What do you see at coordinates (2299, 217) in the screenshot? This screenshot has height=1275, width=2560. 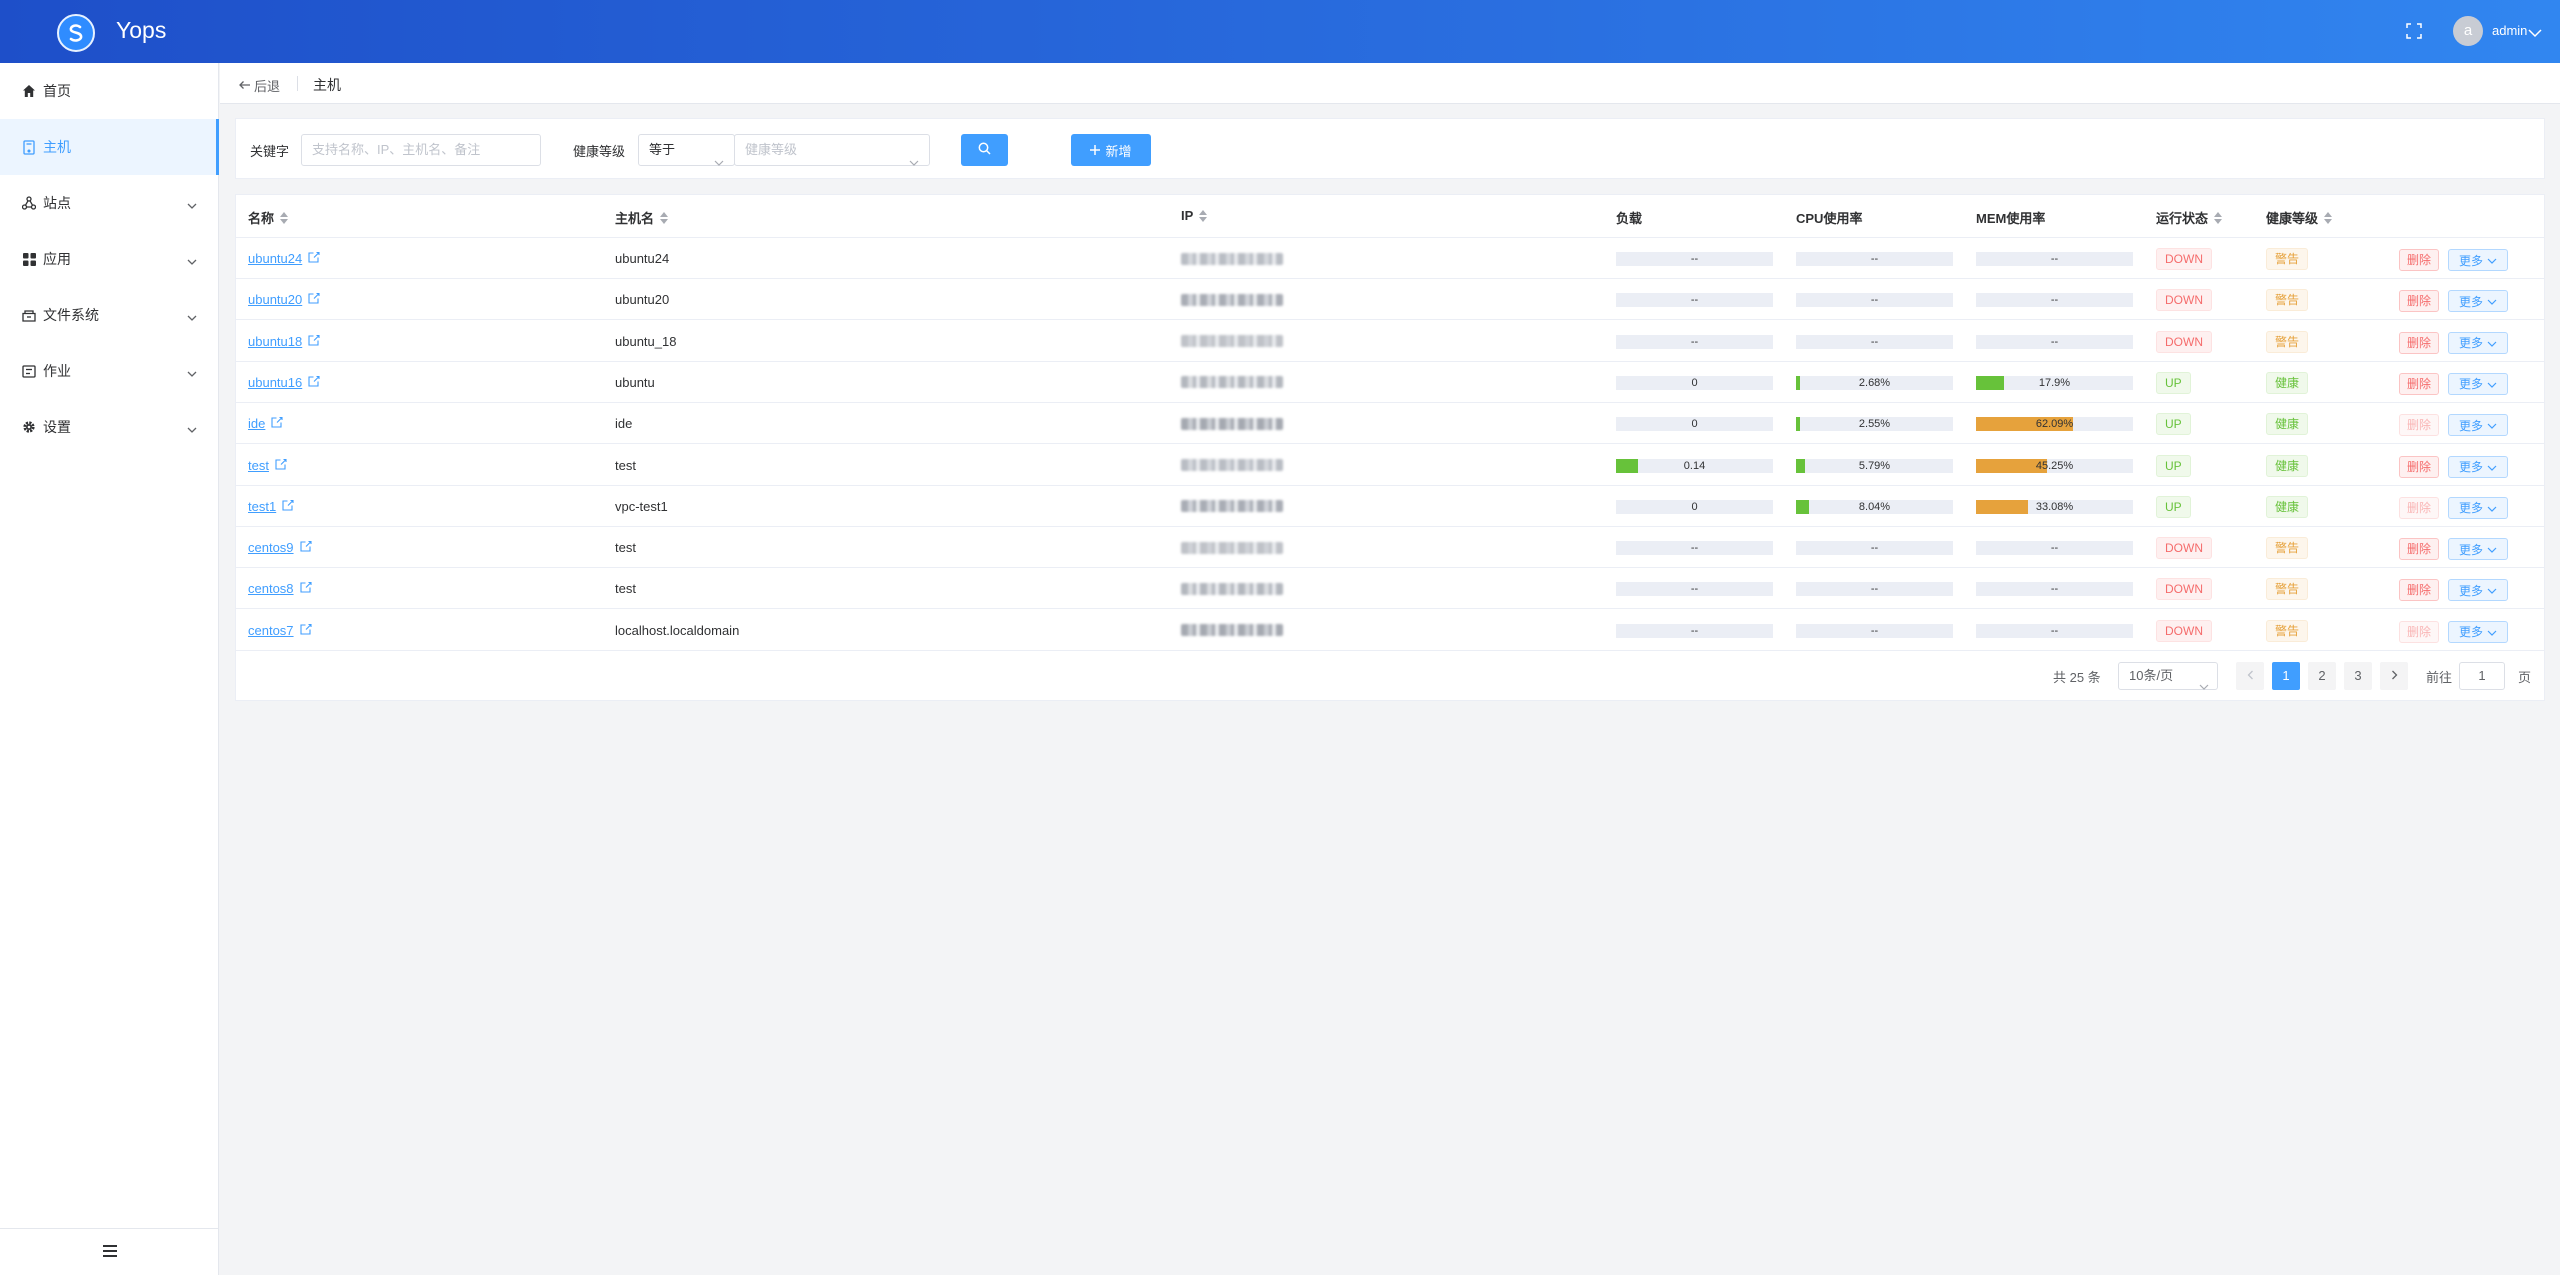 I see `column-header-health: 健康等级` at bounding box center [2299, 217].